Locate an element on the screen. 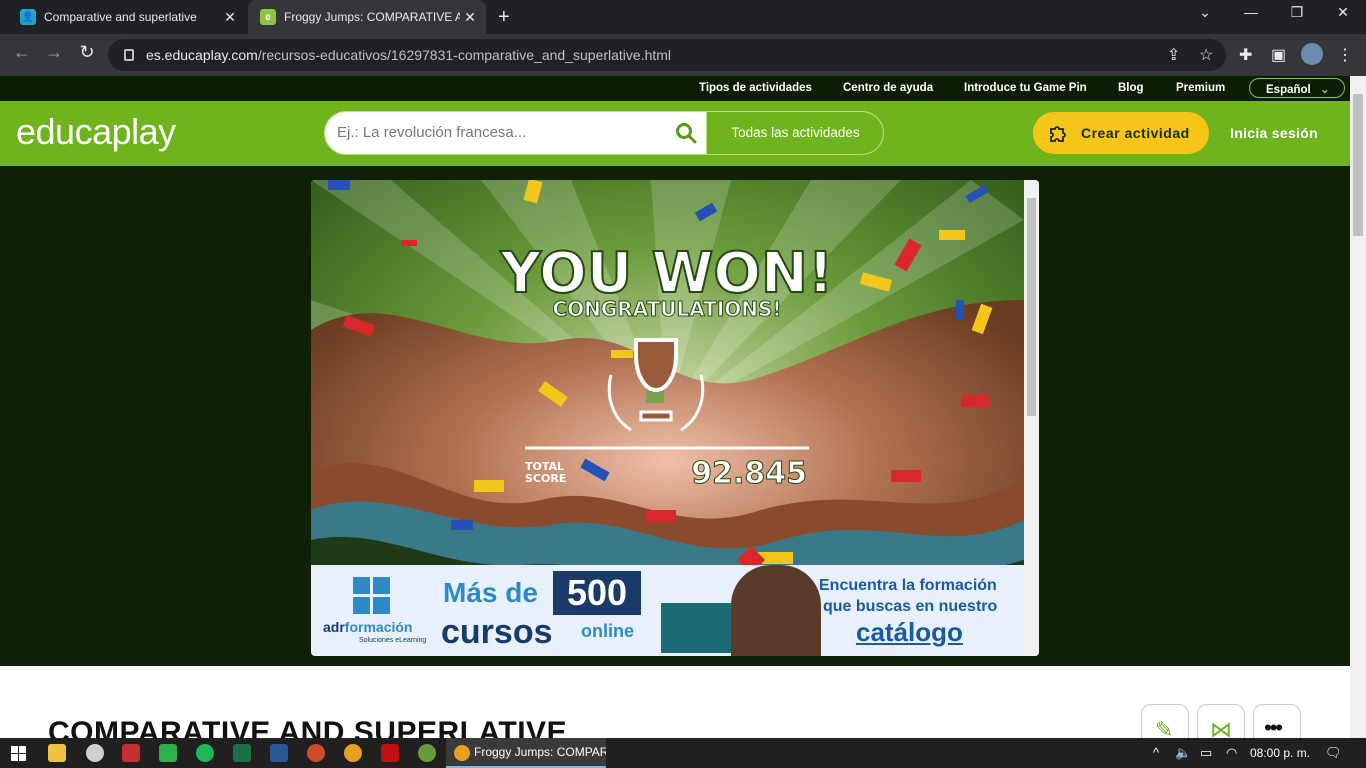 Image resolution: width=1366 pixels, height=768 pixels. volume-icon: 🔈 is located at coordinates (1183, 753).